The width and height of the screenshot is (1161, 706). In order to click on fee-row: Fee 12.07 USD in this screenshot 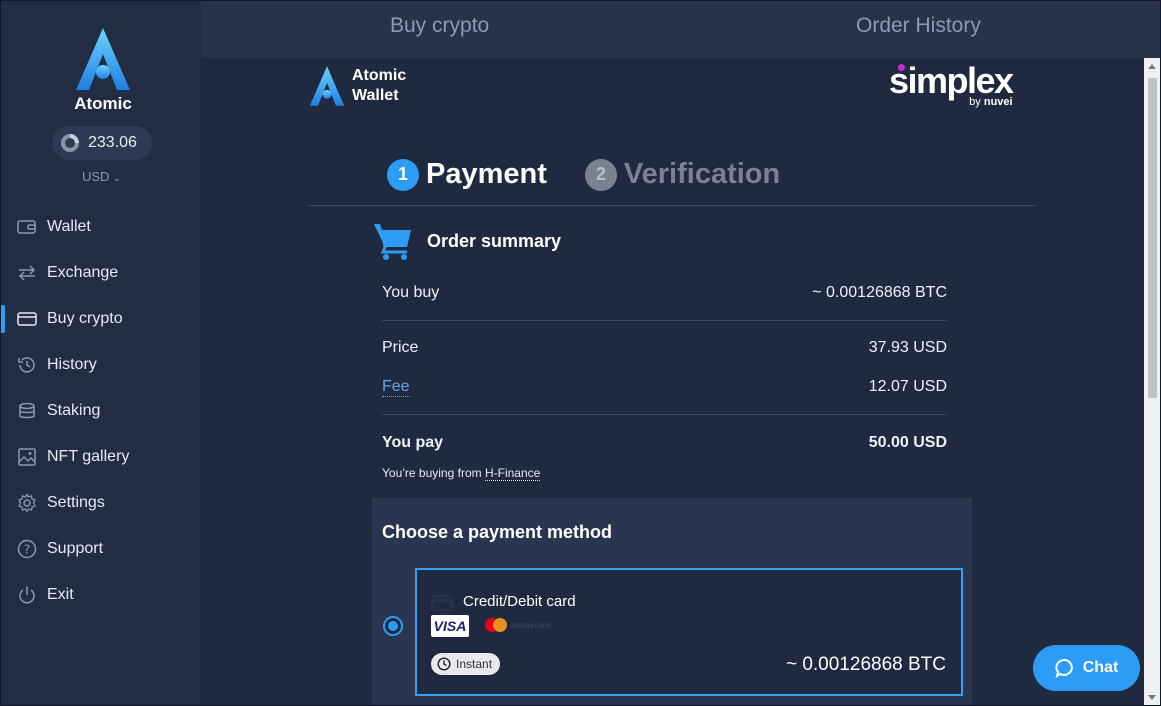, I will do `click(664, 387)`.